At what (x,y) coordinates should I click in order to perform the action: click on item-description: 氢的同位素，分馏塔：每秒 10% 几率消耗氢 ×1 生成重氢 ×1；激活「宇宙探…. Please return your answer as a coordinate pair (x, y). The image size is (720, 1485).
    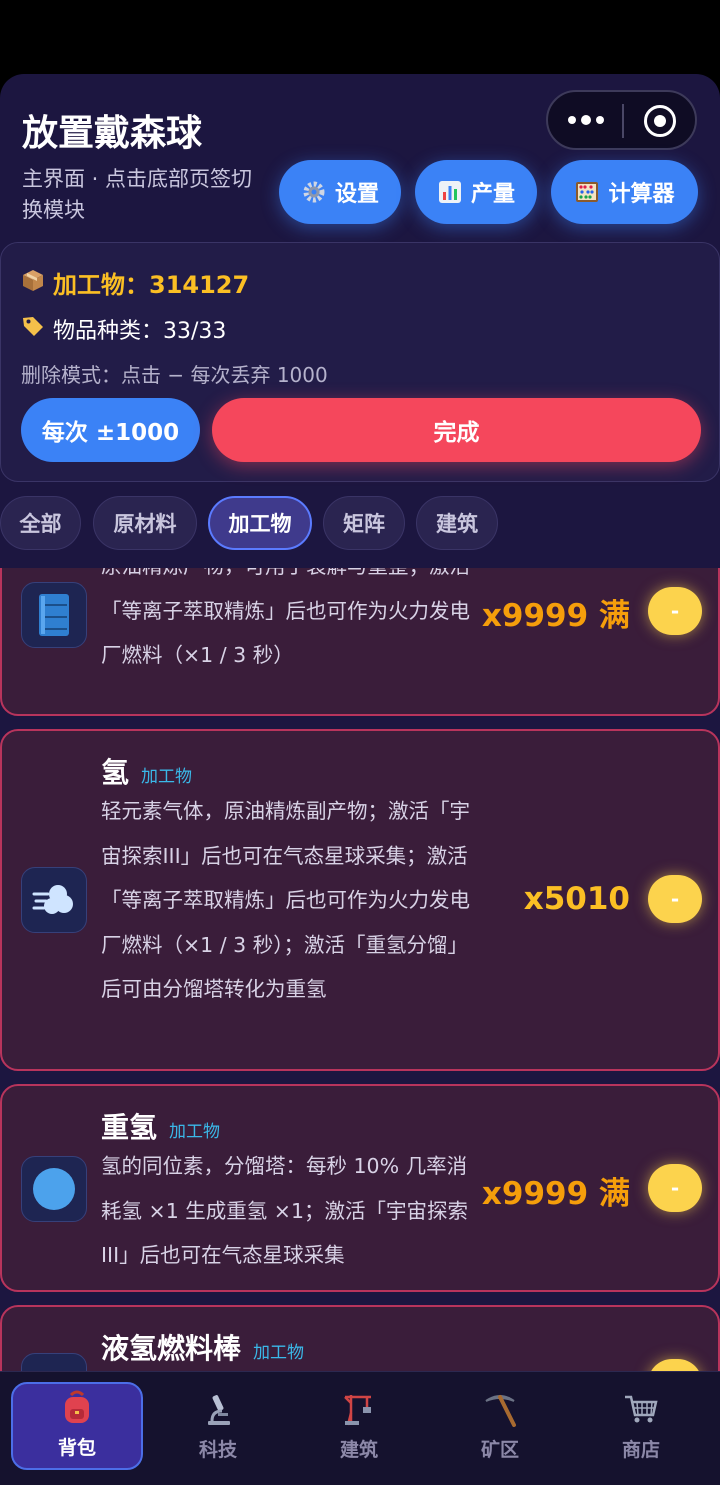
    Looking at the image, I should click on (284, 1210).